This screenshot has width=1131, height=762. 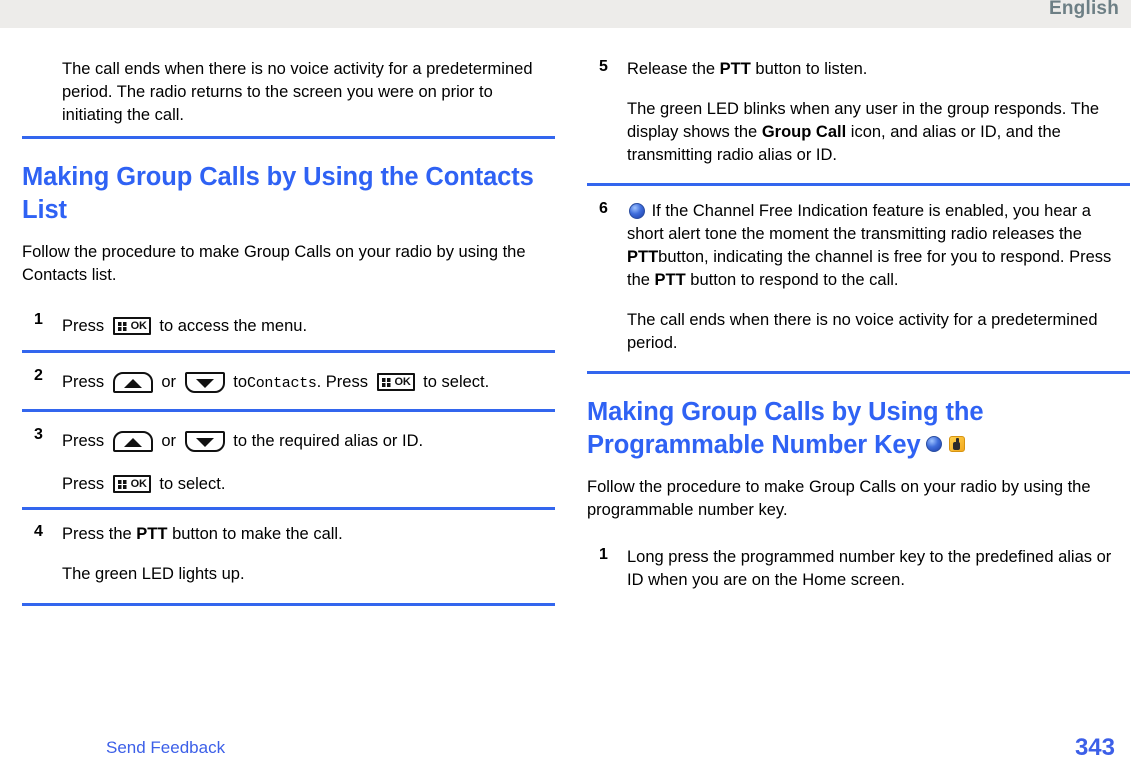 I want to click on step-text-part: button to respond to the call., so click(x=794, y=280).